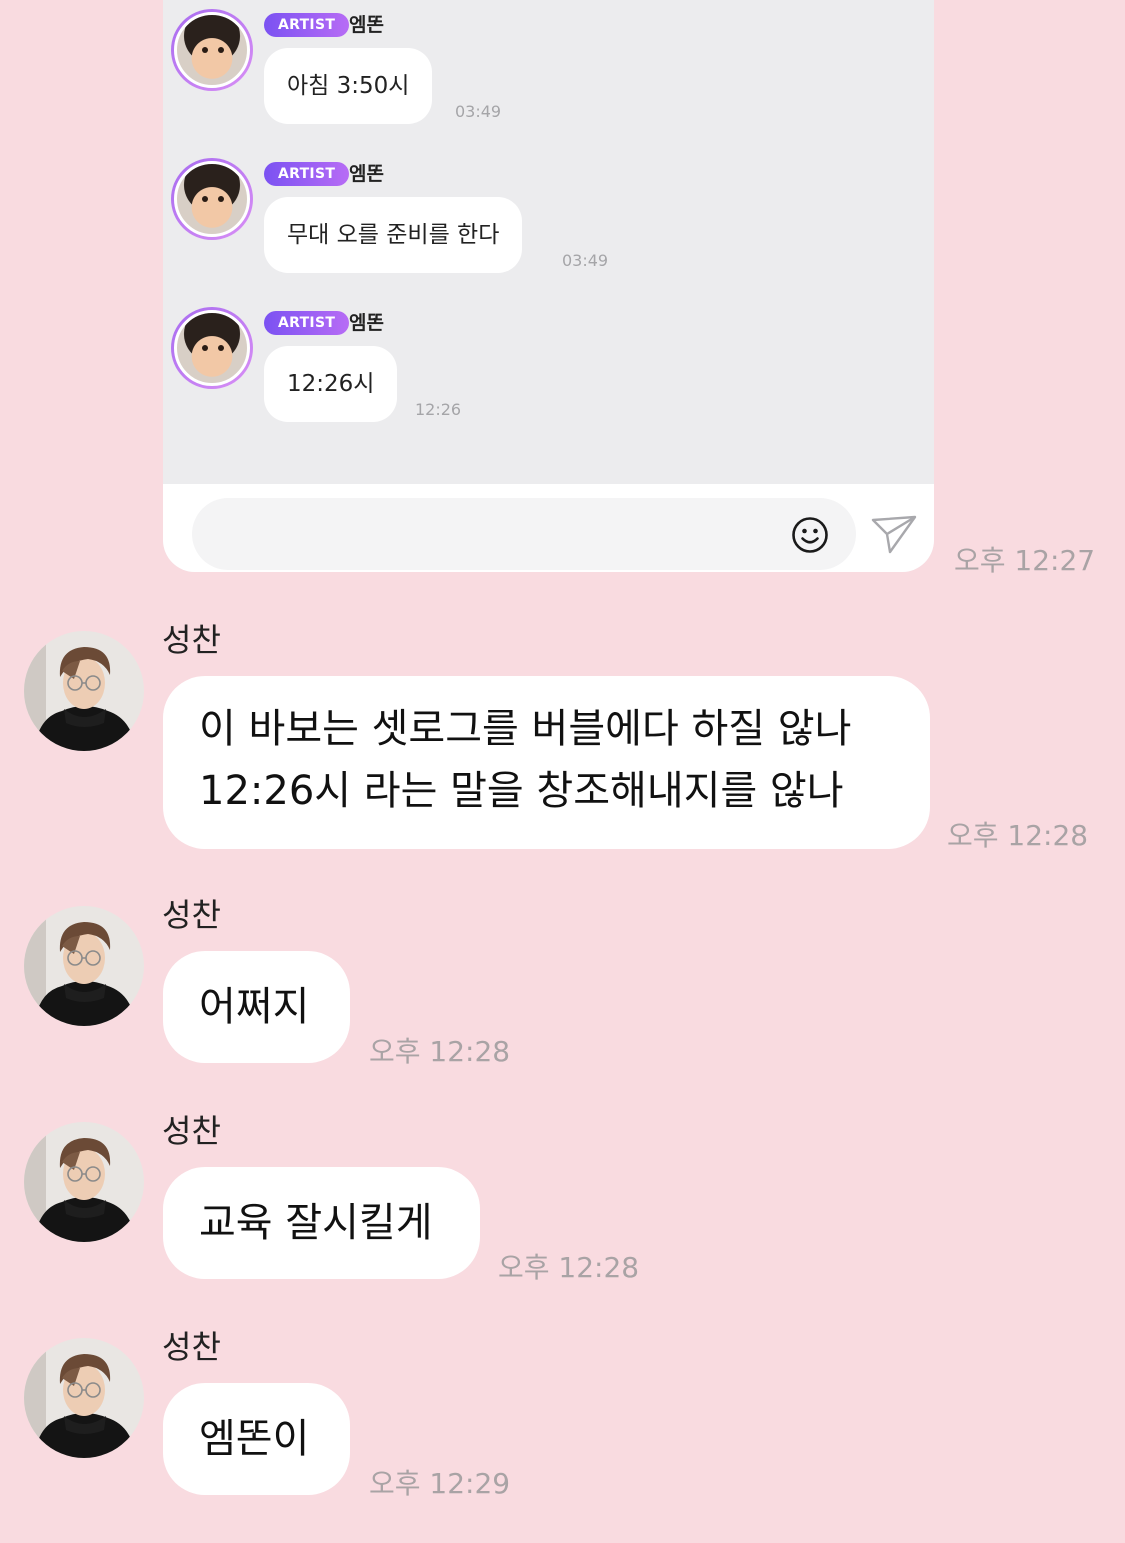 The width and height of the screenshot is (1125, 1543). Describe the element at coordinates (393, 235) in the screenshot. I see `artist-bubble: 무대 오를 준비를 한다` at that location.